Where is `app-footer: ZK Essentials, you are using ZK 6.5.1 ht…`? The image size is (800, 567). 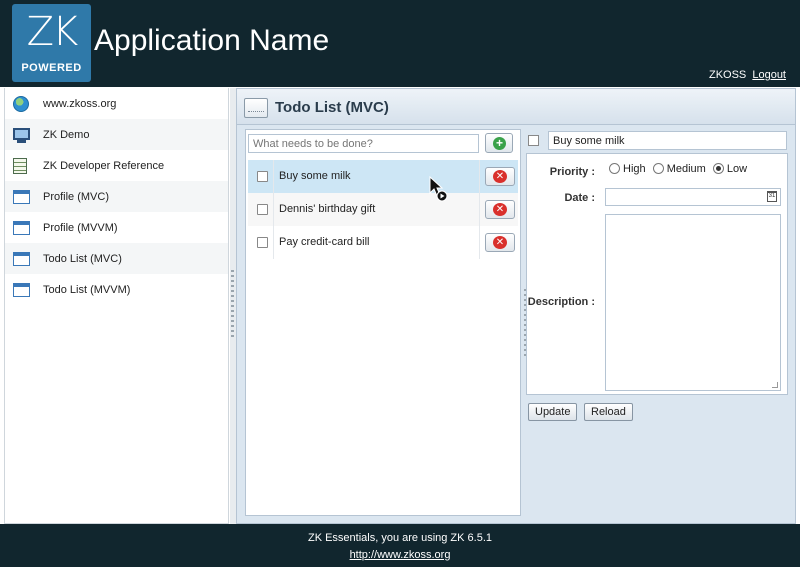 app-footer: ZK Essentials, you are using ZK 6.5.1 ht… is located at coordinates (400, 545).